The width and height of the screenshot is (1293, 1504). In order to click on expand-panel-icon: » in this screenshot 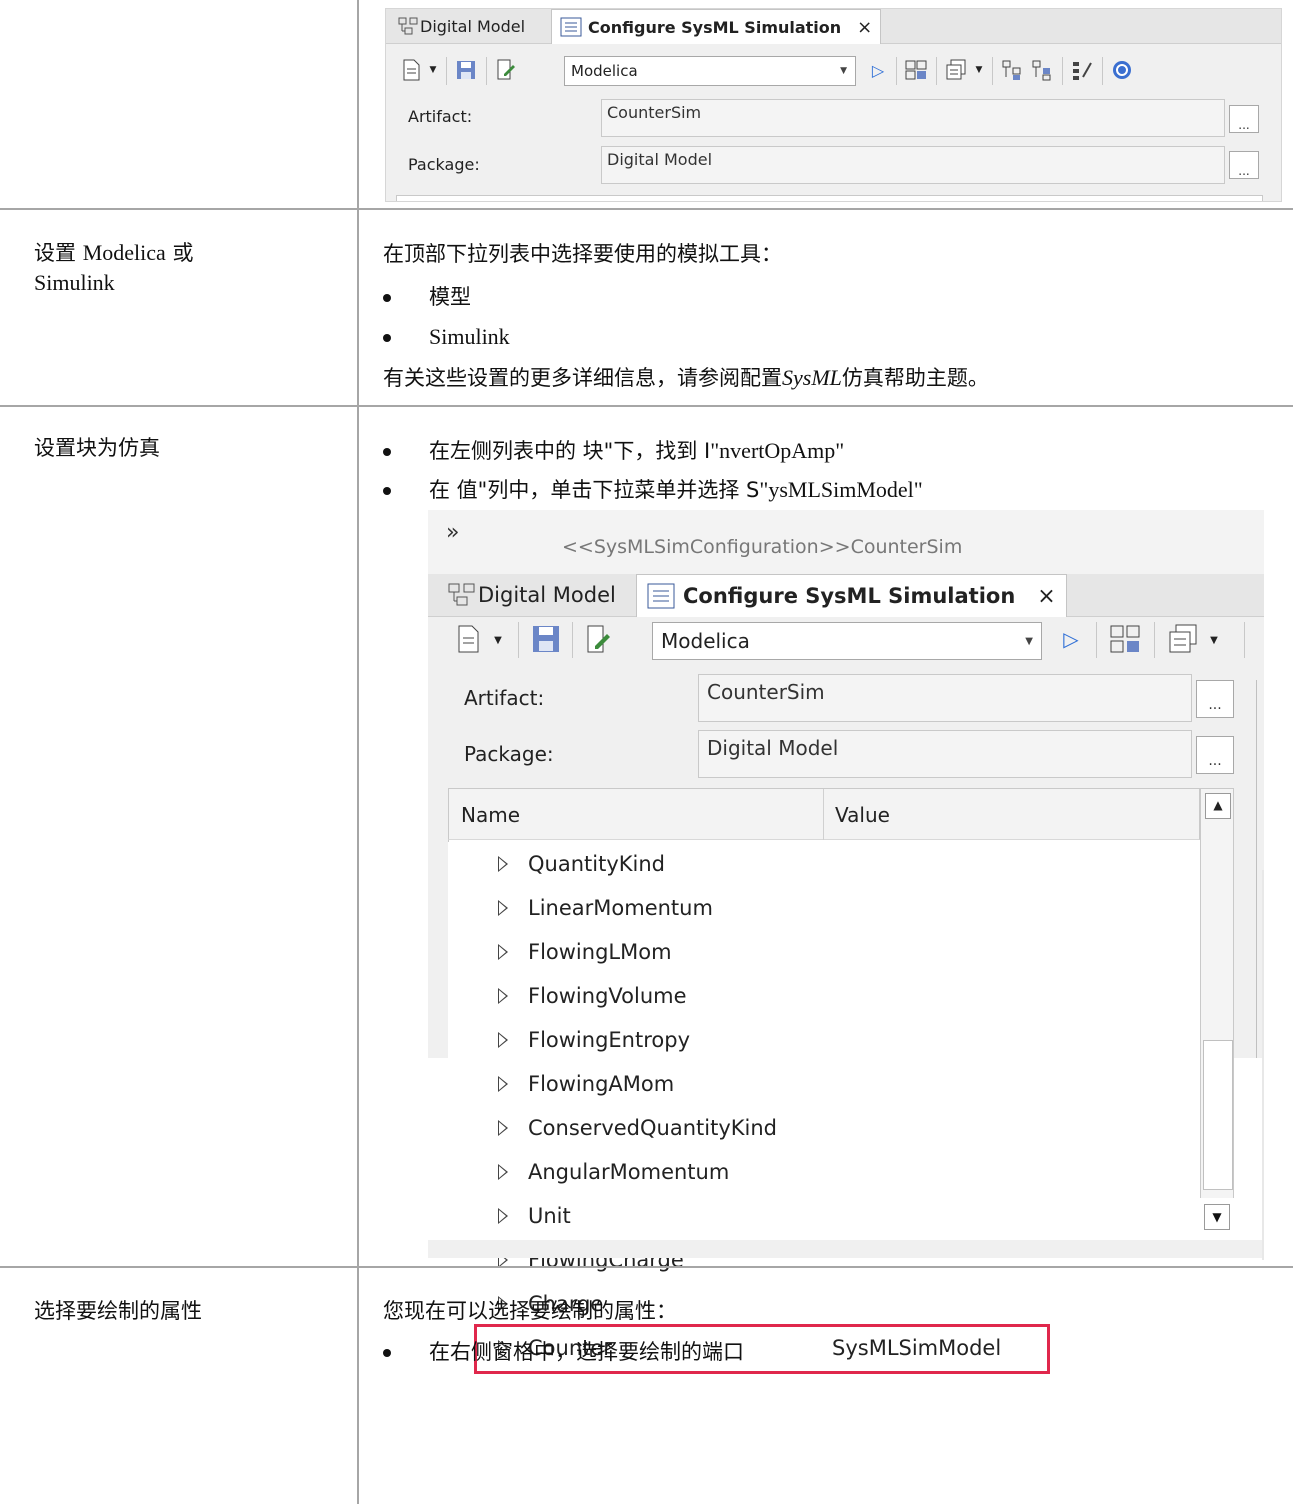, I will do `click(452, 532)`.